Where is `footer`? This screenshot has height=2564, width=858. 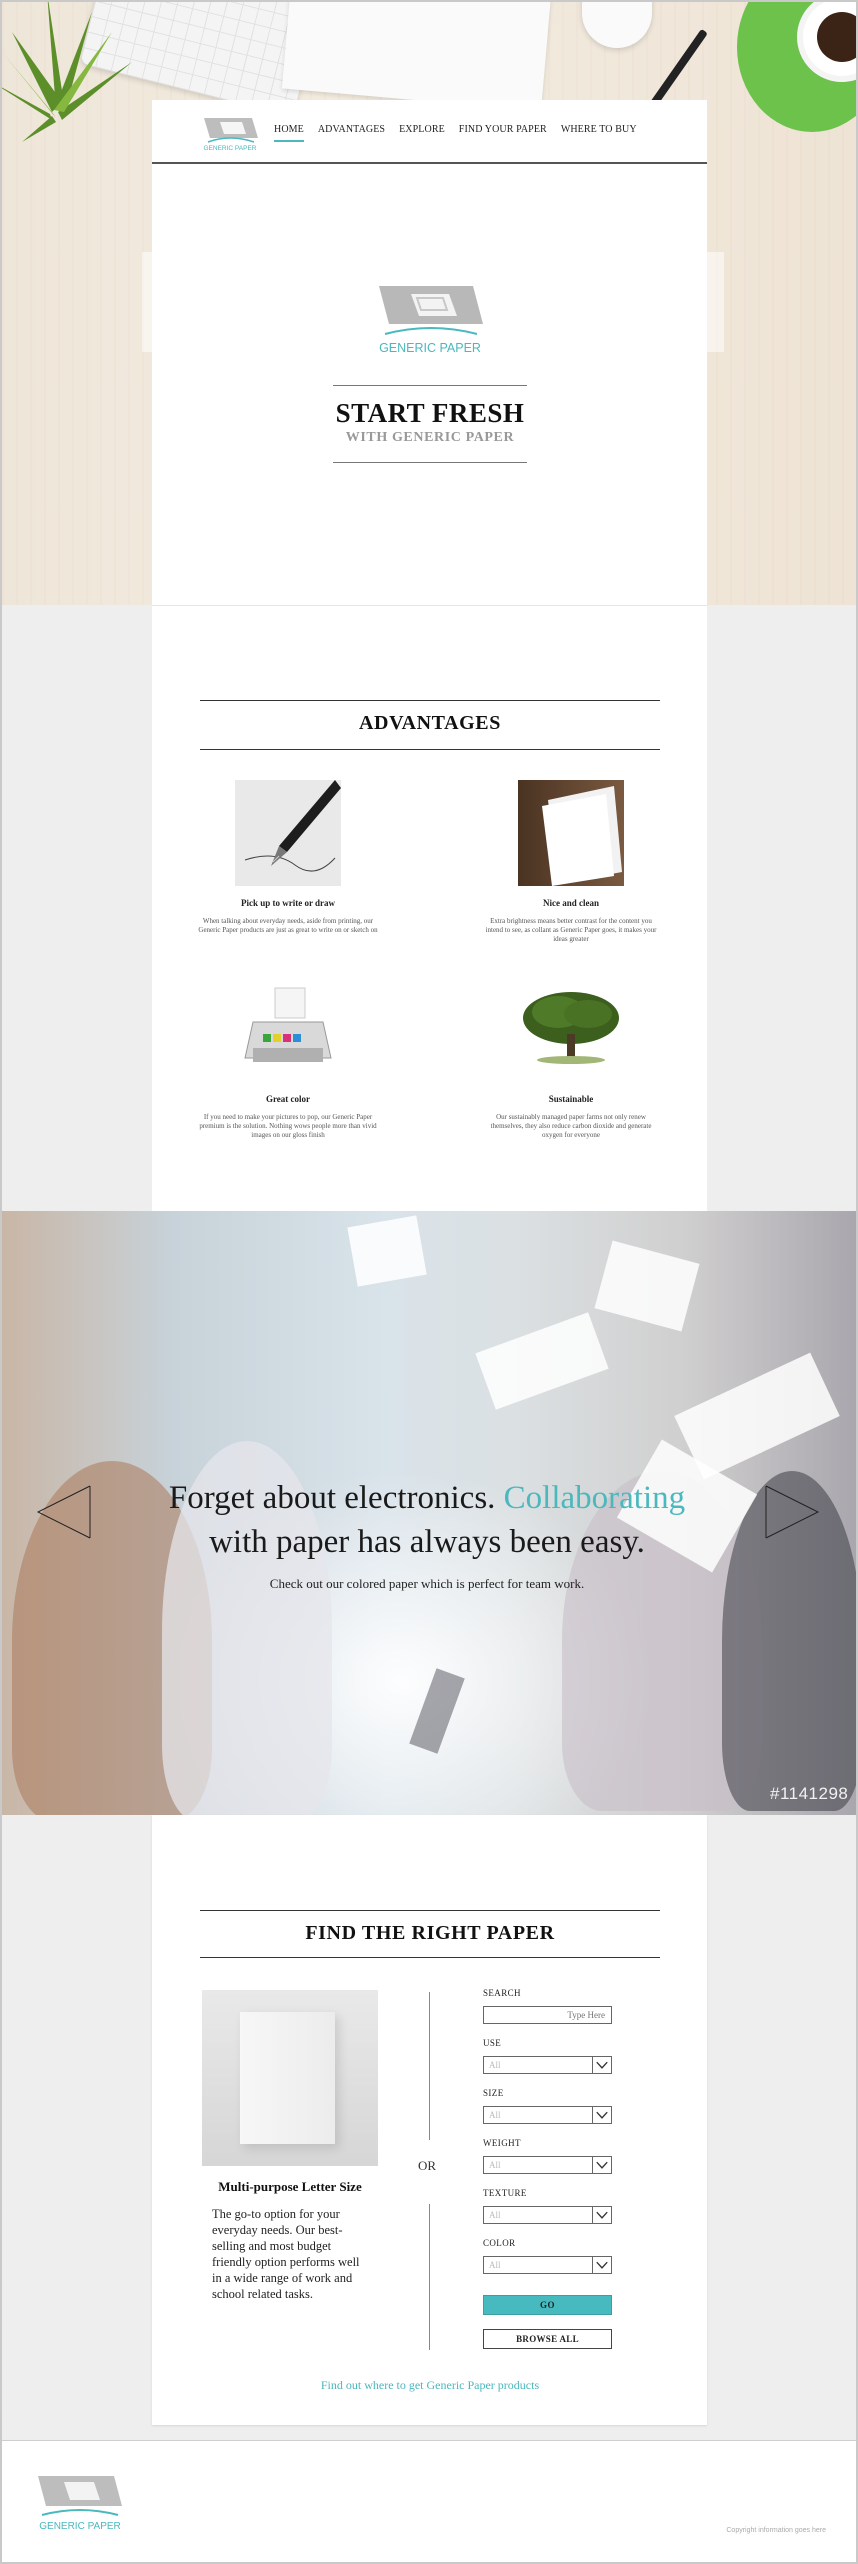 footer is located at coordinates (429, 2501).